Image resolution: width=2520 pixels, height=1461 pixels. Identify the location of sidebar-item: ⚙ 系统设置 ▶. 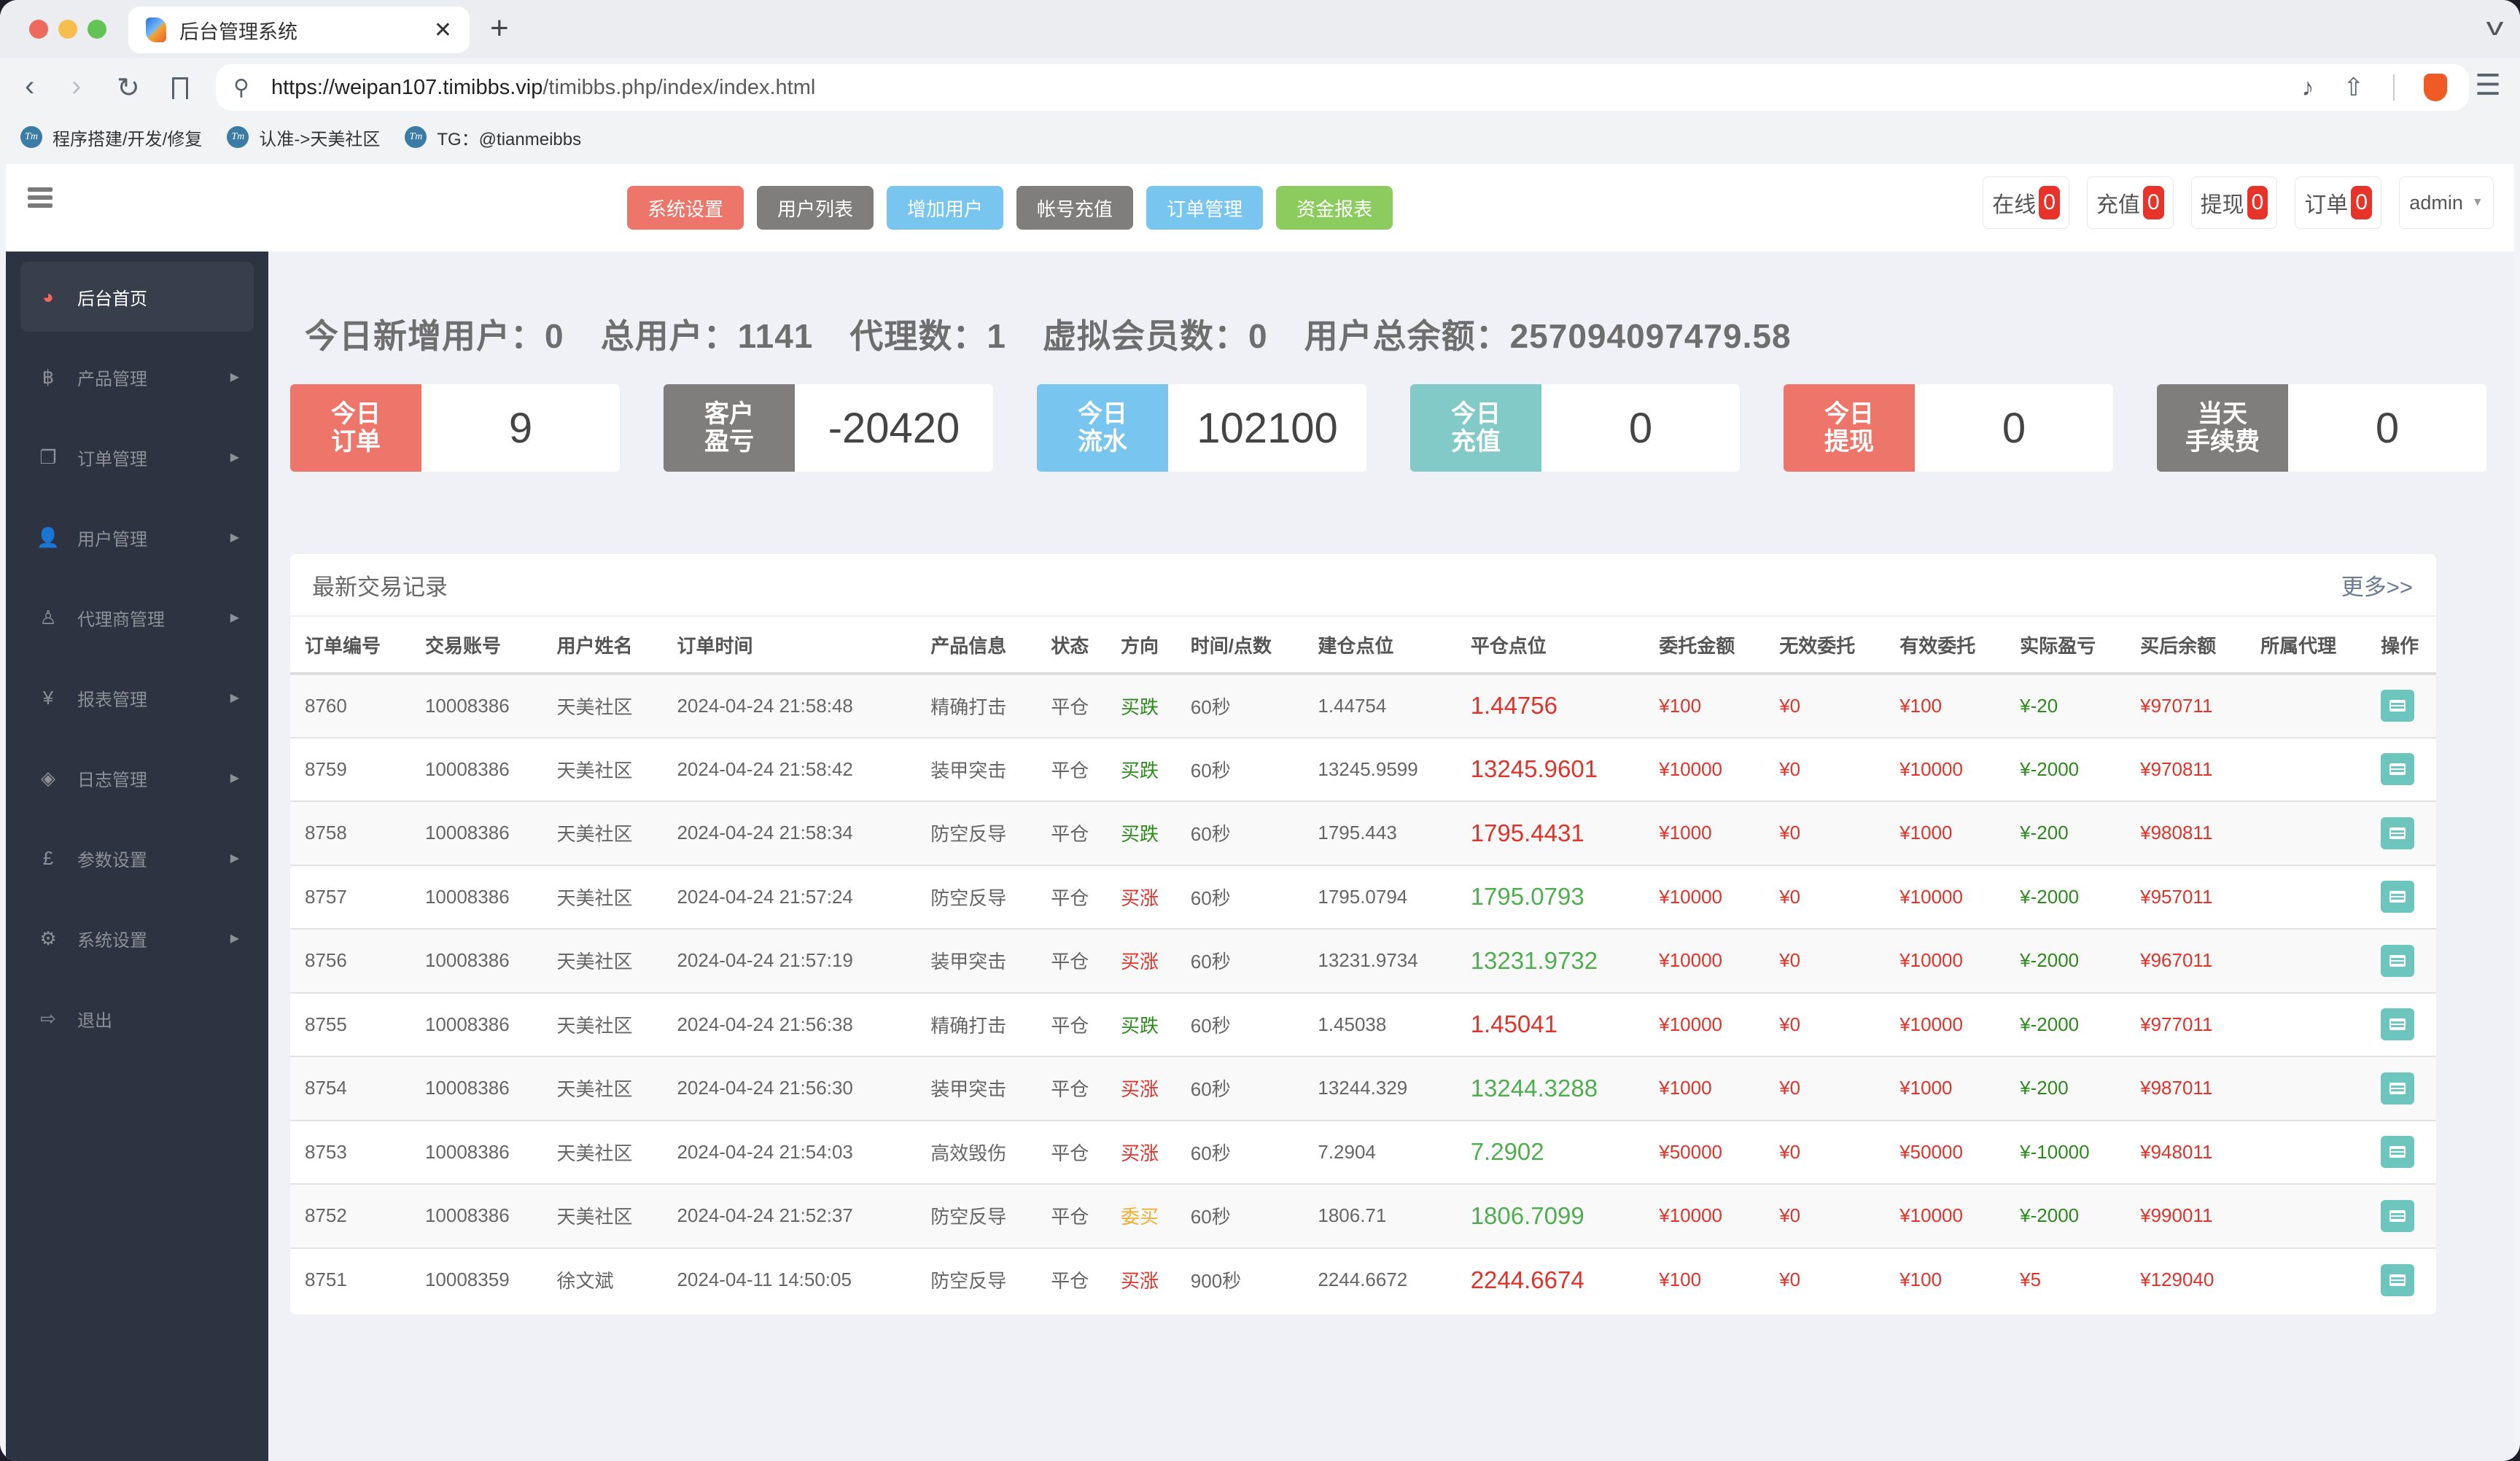
(137, 938).